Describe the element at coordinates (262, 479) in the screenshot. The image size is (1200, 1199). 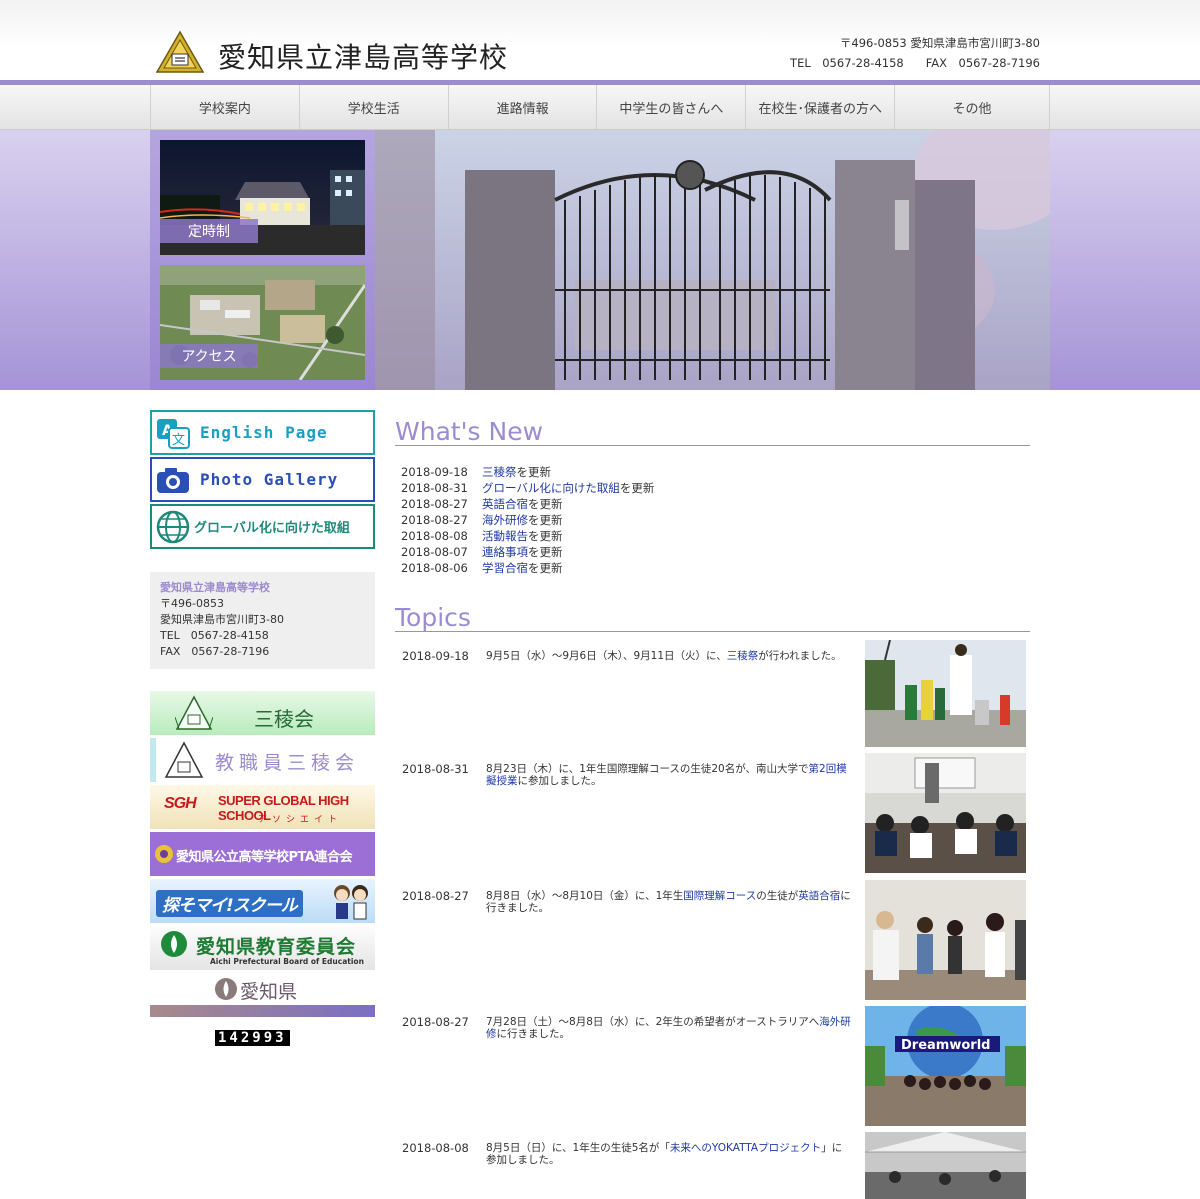
I see `photo-gallery-button: Photo Gallery` at that location.